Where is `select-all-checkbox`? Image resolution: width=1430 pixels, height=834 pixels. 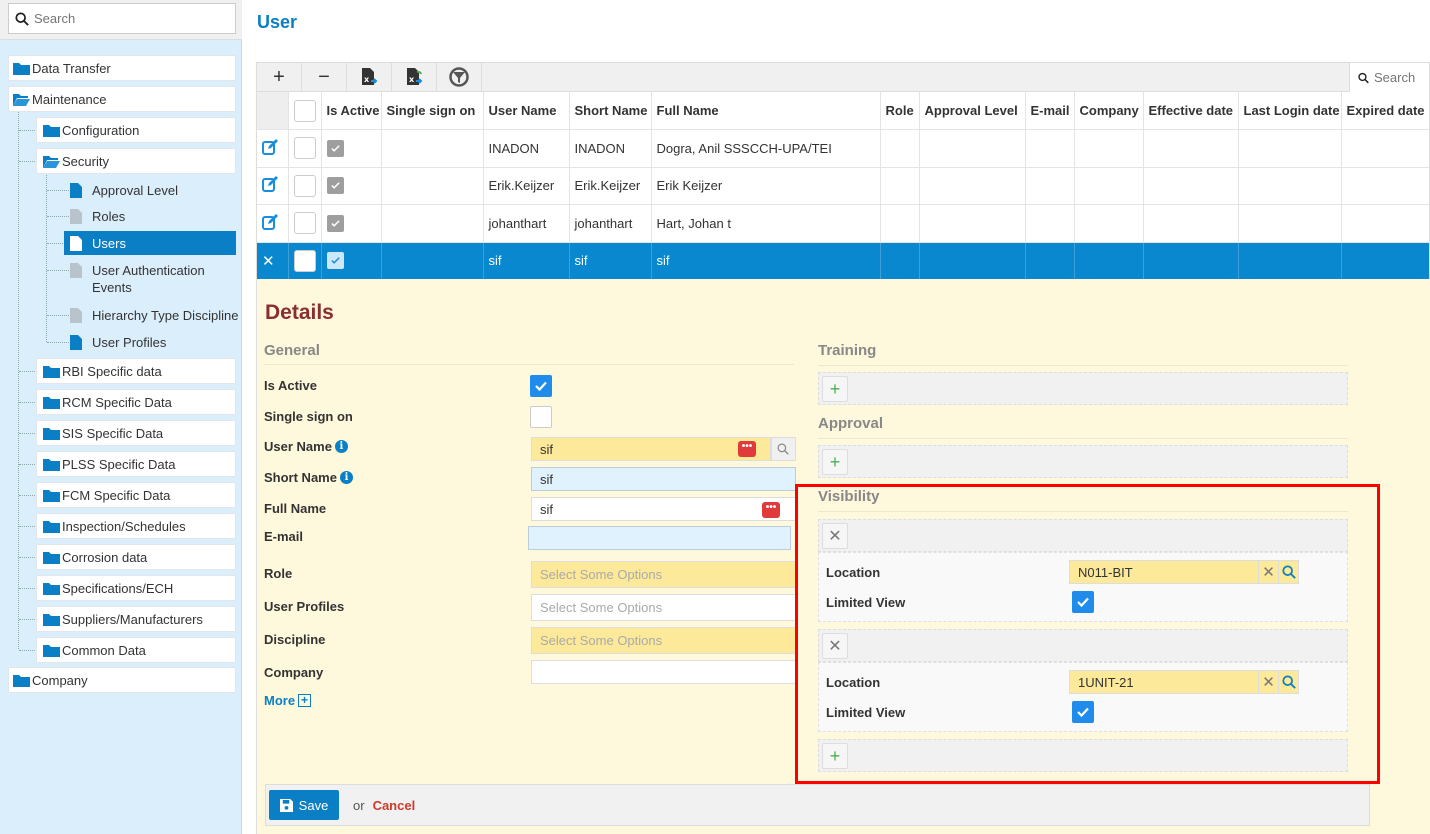
select-all-checkbox is located at coordinates (304, 110).